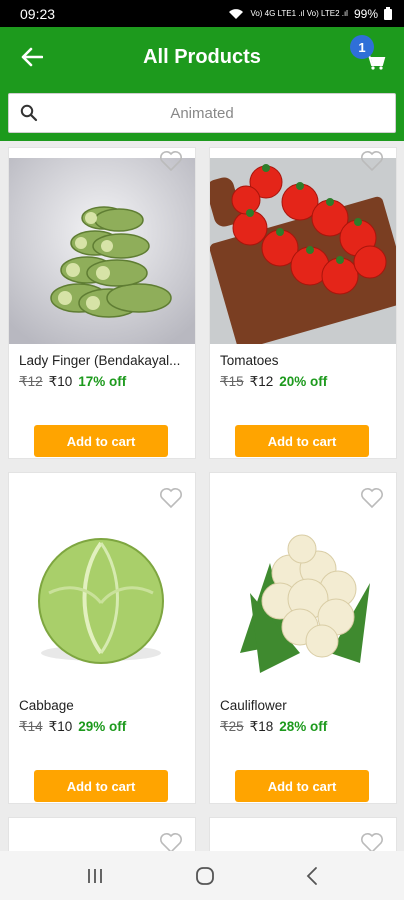  I want to click on search-input: Animated, so click(202, 113).